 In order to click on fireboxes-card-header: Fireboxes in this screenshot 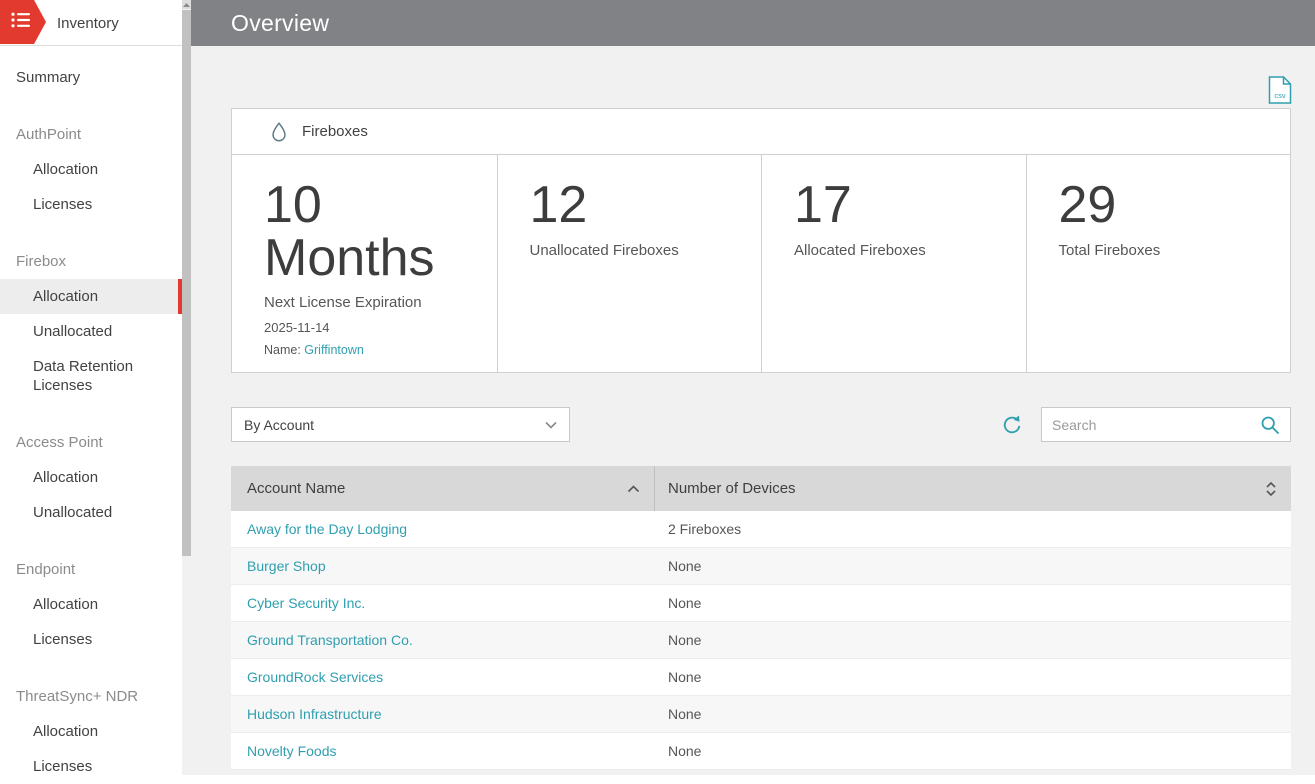, I will do `click(761, 132)`.